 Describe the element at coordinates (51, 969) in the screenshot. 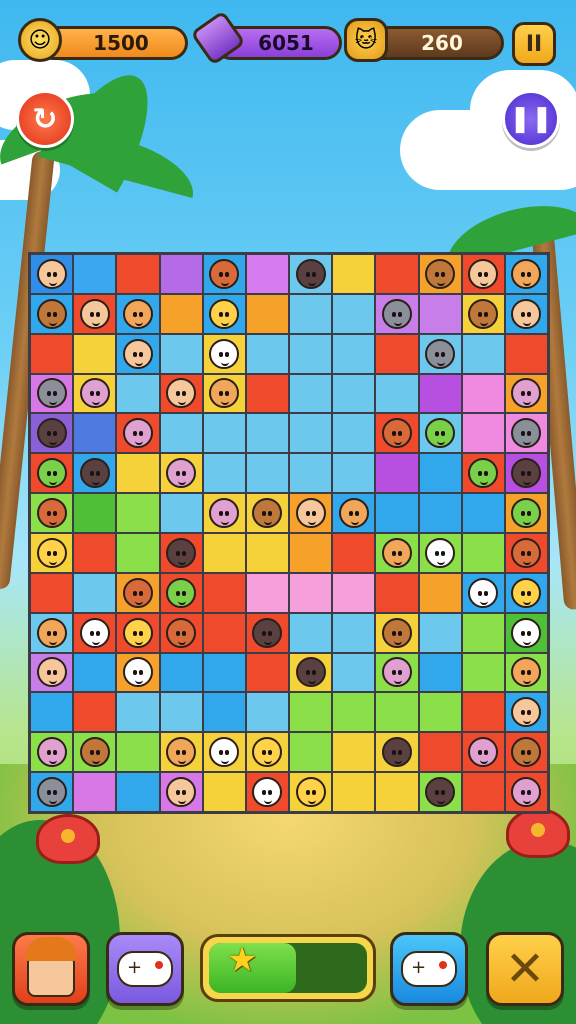

I see `character-button` at that location.